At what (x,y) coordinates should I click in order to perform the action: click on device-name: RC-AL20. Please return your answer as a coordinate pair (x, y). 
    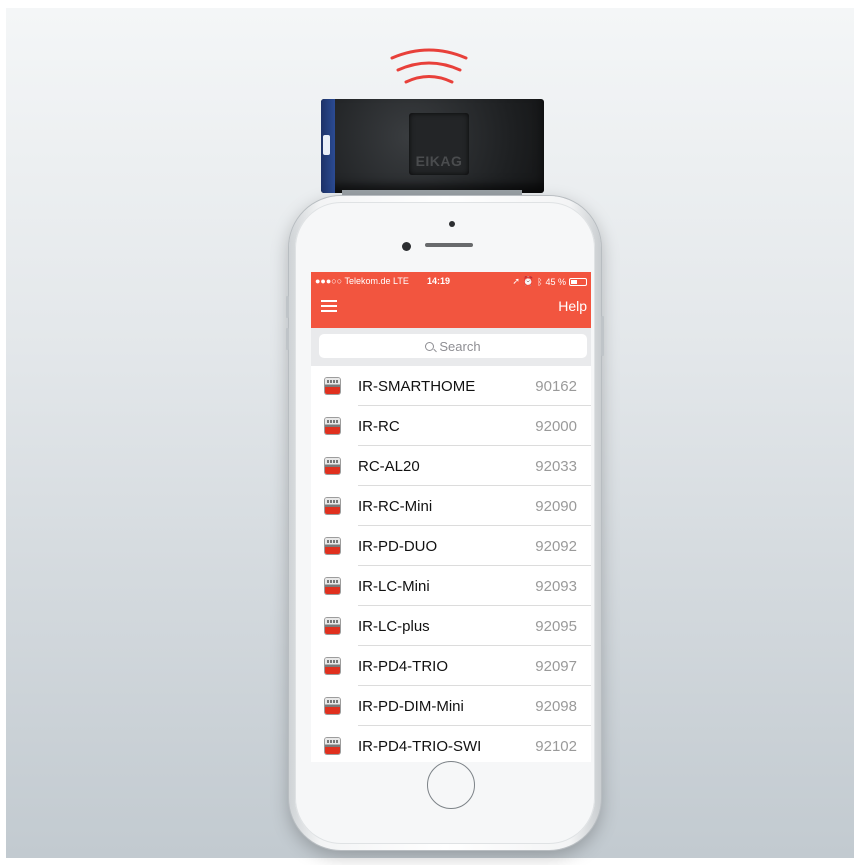
    Looking at the image, I should click on (389, 466).